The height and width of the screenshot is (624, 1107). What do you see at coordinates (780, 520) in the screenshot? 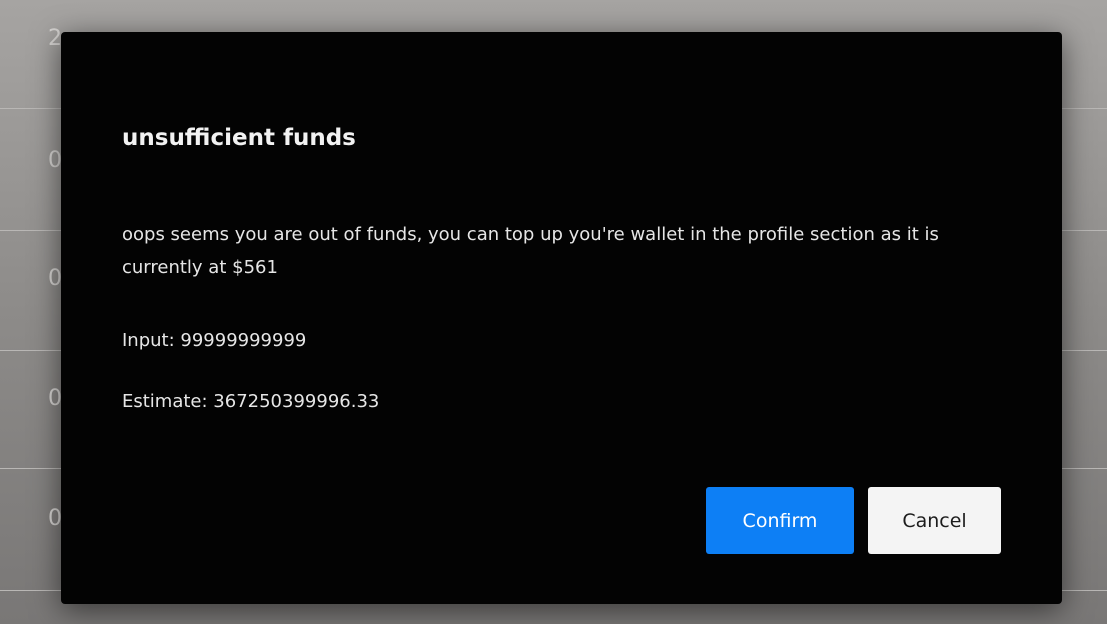
I see `confirm-button: Confirm` at bounding box center [780, 520].